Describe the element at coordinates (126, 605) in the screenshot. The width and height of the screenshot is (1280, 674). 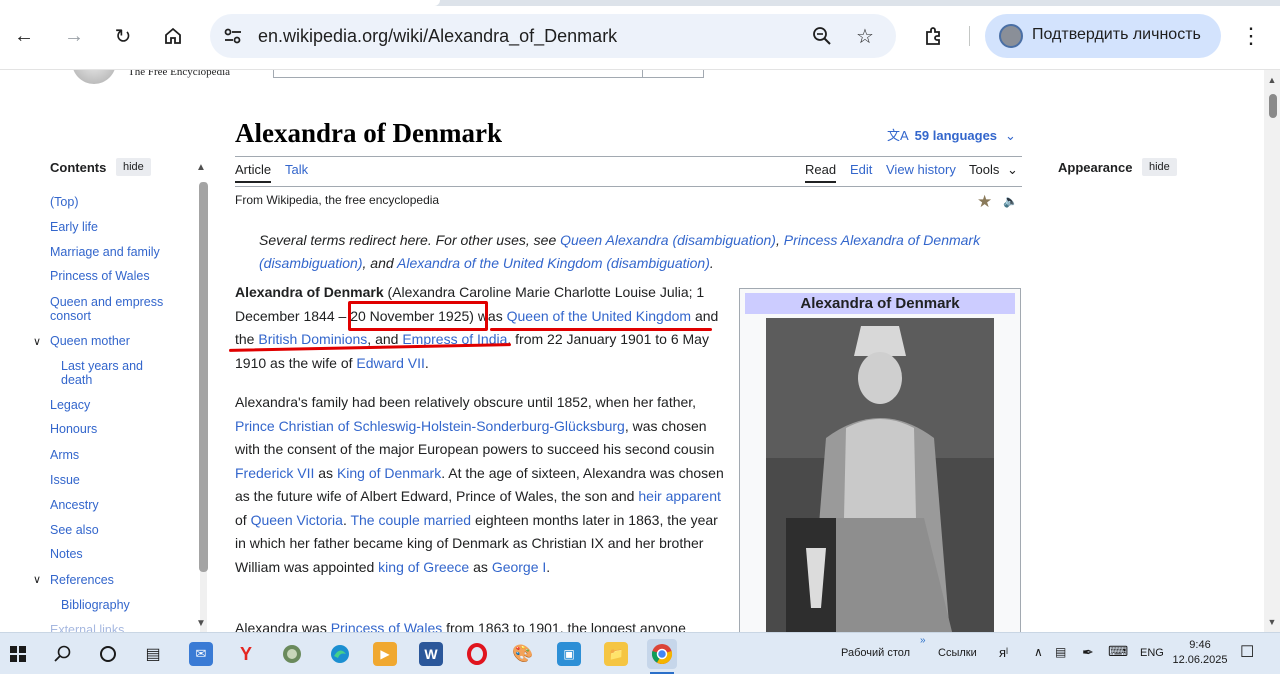
I see `toc-item-bibliography: Bibliography` at that location.